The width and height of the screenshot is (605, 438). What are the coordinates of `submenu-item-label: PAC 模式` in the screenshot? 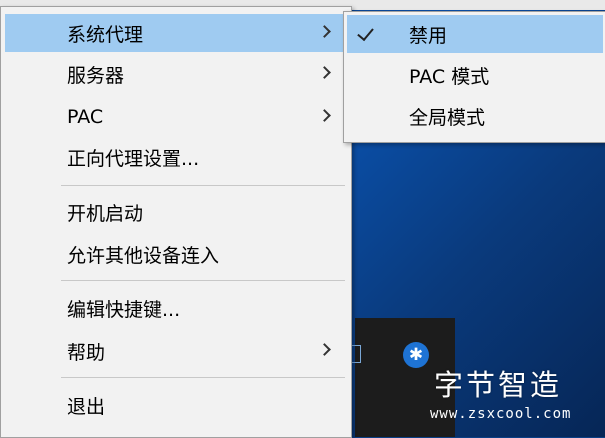 It's located at (449, 76).